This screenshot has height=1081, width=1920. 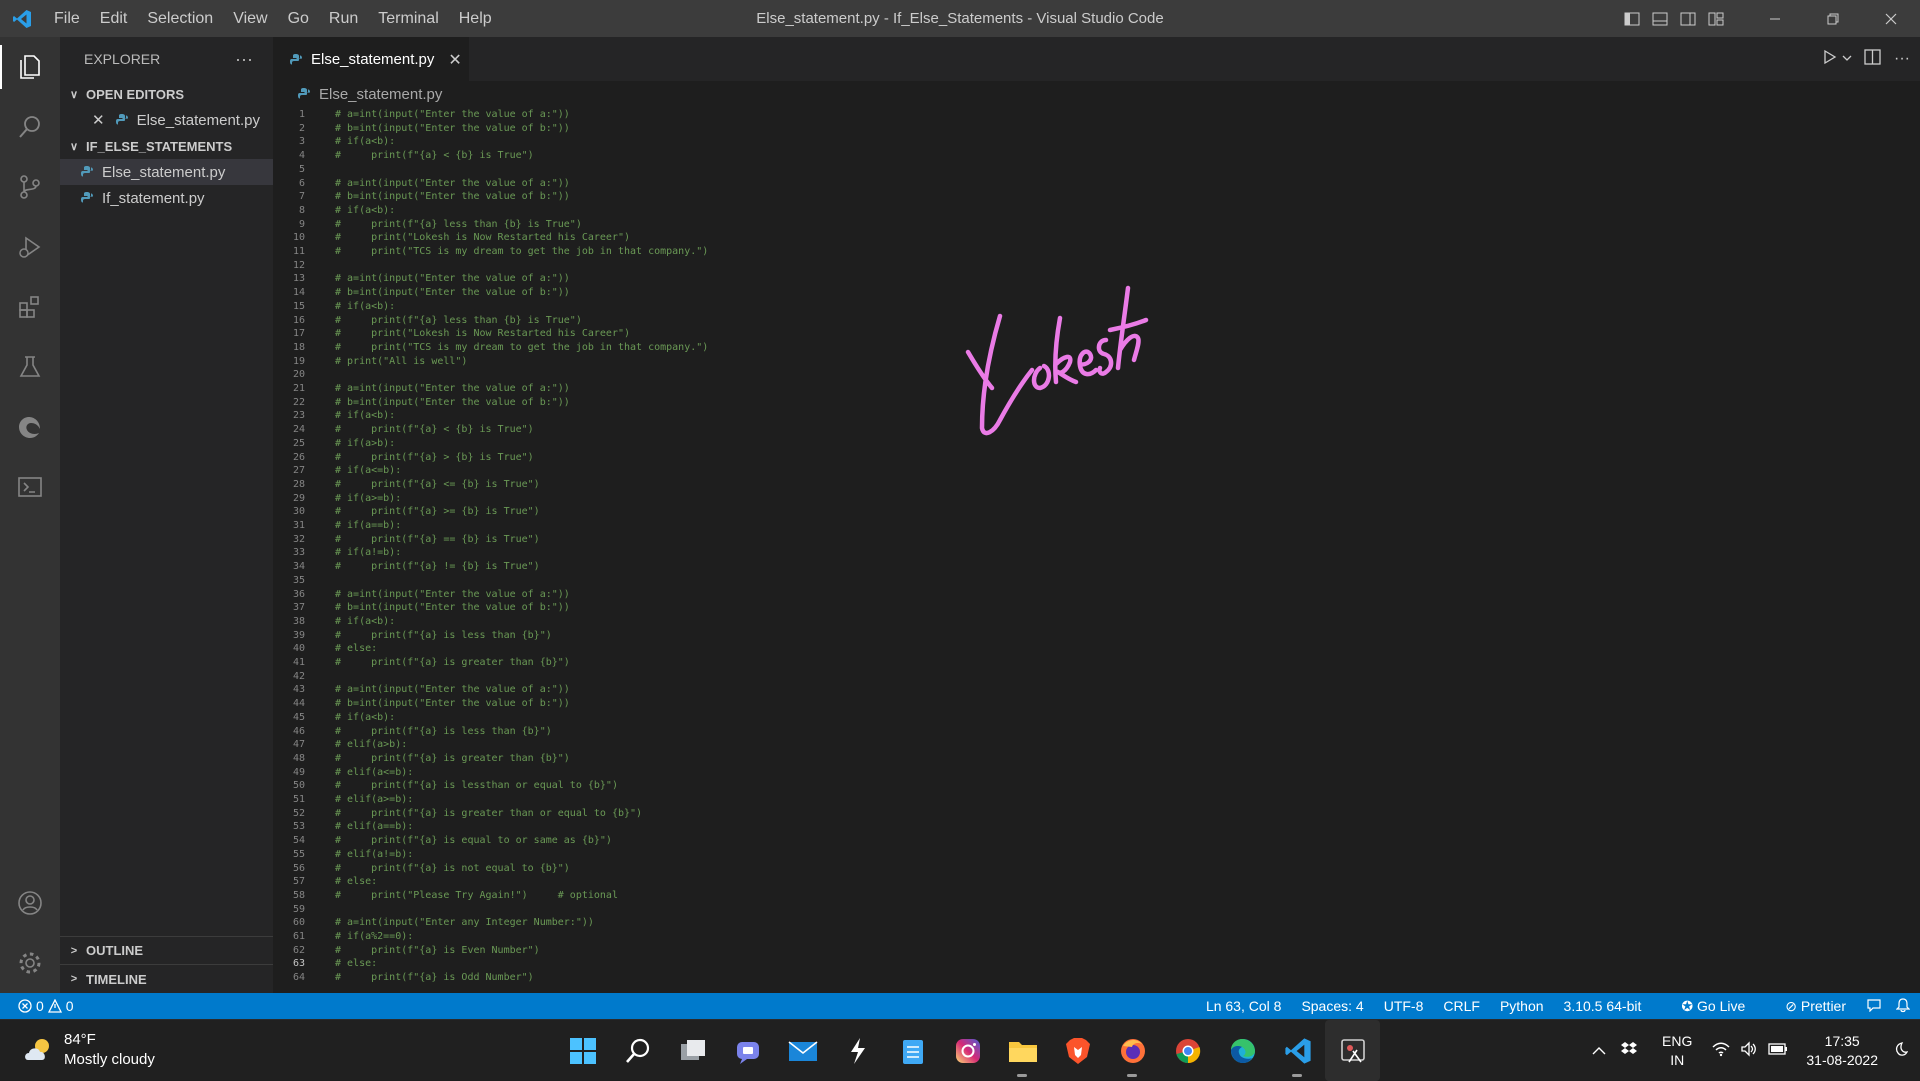 I want to click on file-explorer-icon, so click(x=1022, y=1050).